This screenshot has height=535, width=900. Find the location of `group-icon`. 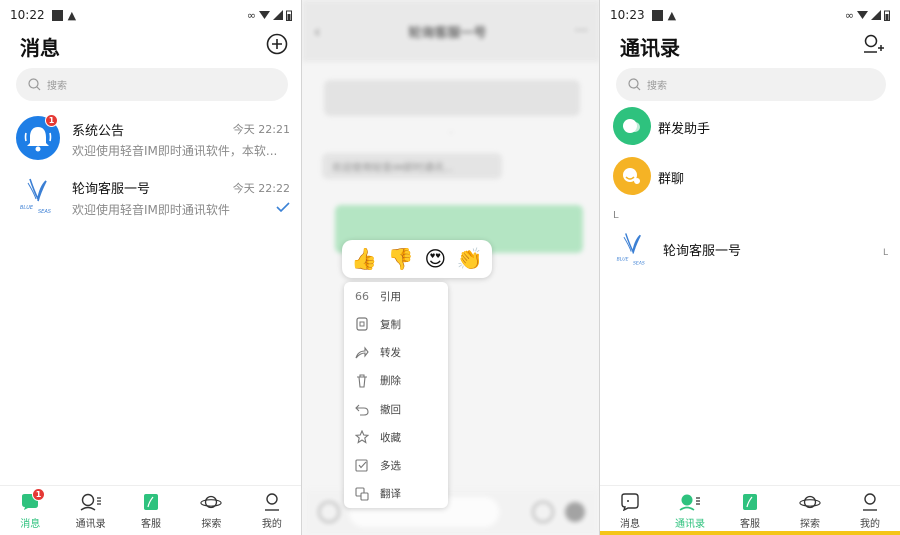

group-icon is located at coordinates (631, 176).